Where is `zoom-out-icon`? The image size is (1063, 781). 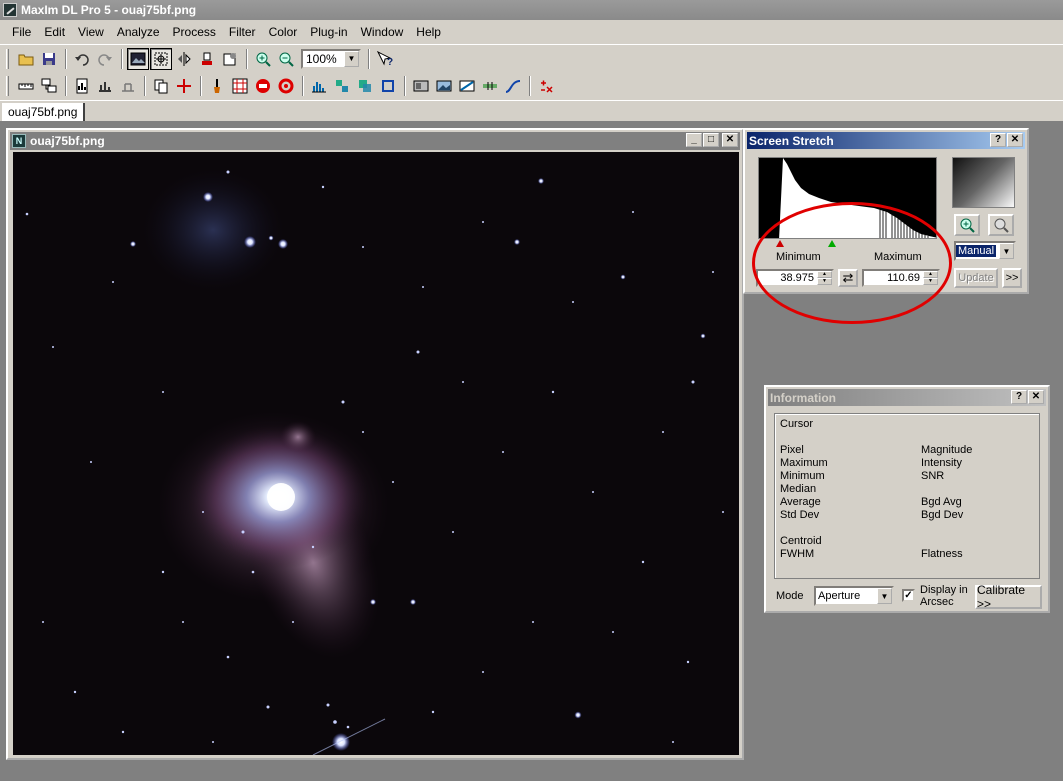
zoom-out-icon is located at coordinates (286, 59).